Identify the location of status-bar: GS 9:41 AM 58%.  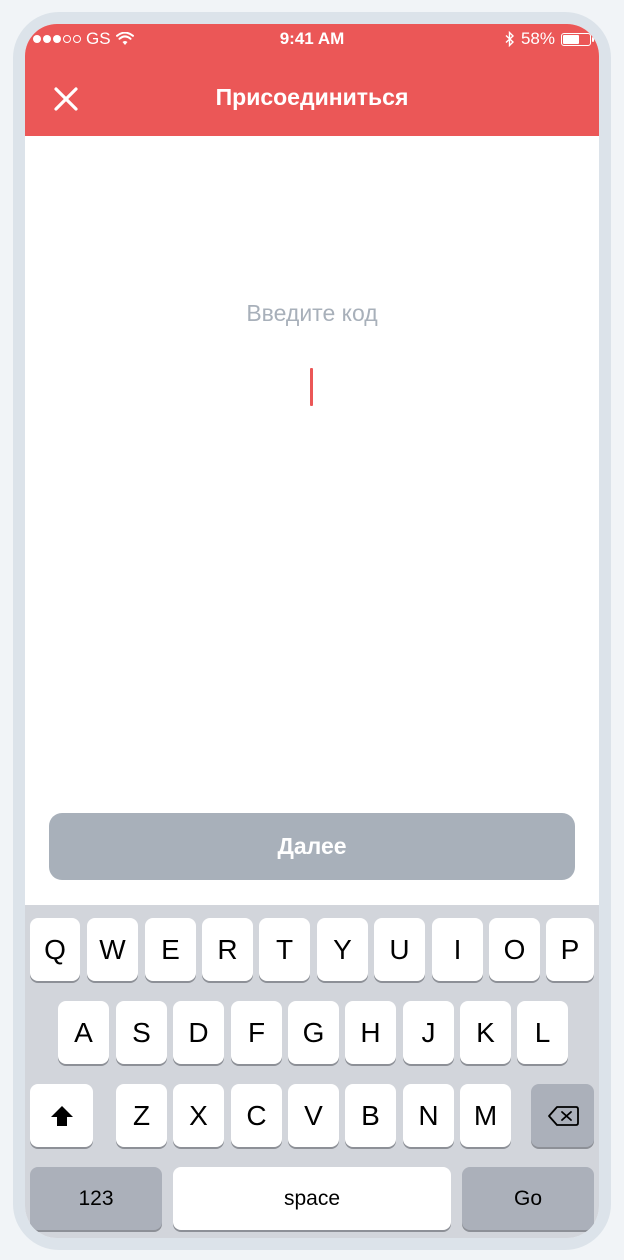
(312, 39).